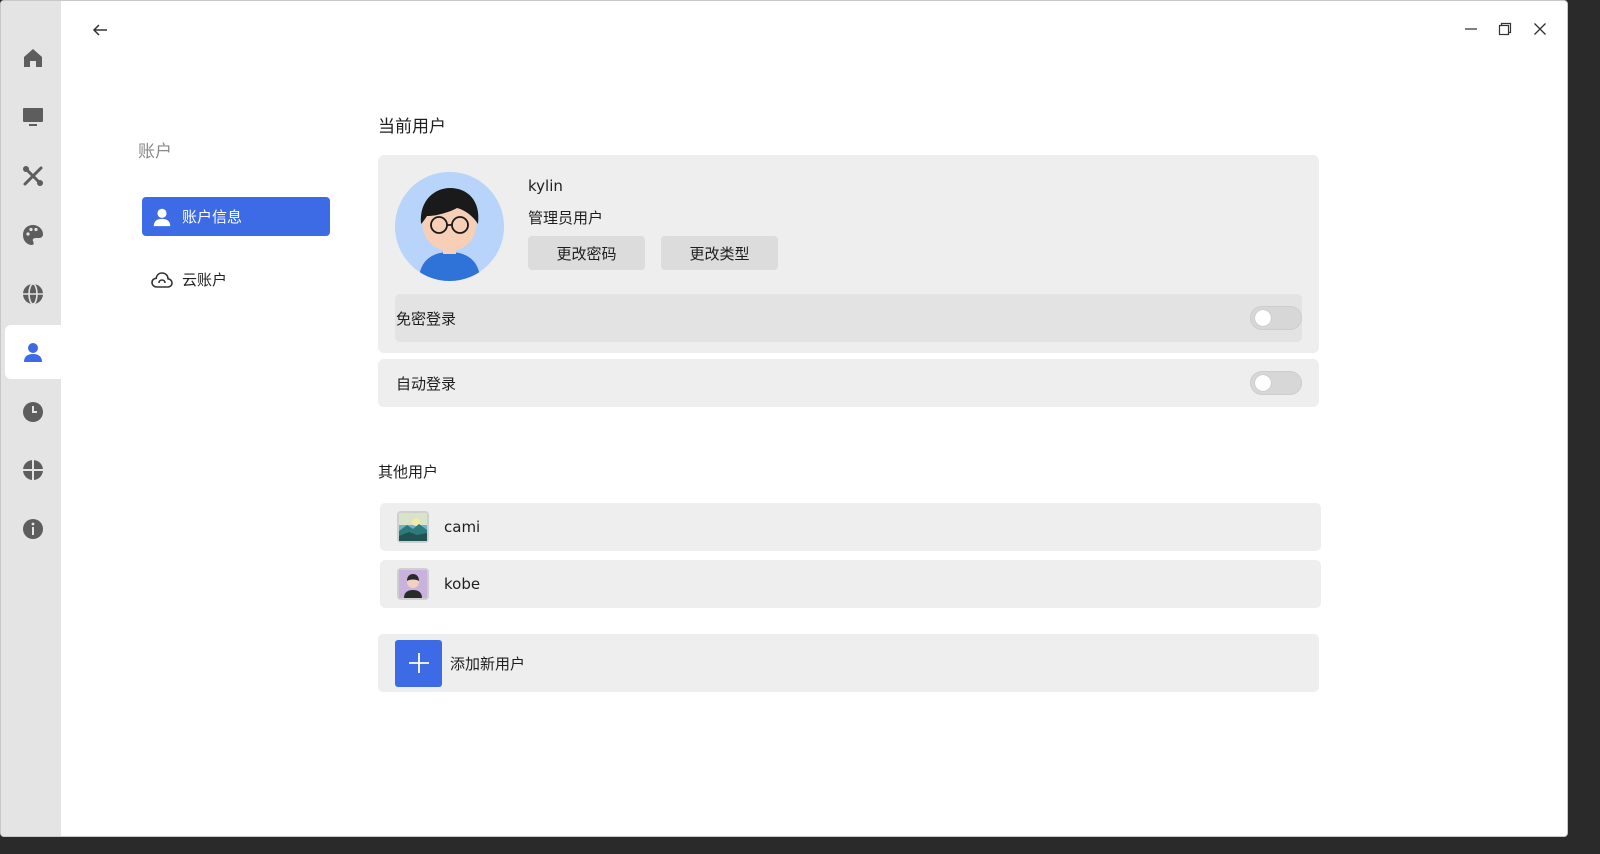 This screenshot has width=1600, height=854. What do you see at coordinates (418, 663) in the screenshot?
I see `plus-icon` at bounding box center [418, 663].